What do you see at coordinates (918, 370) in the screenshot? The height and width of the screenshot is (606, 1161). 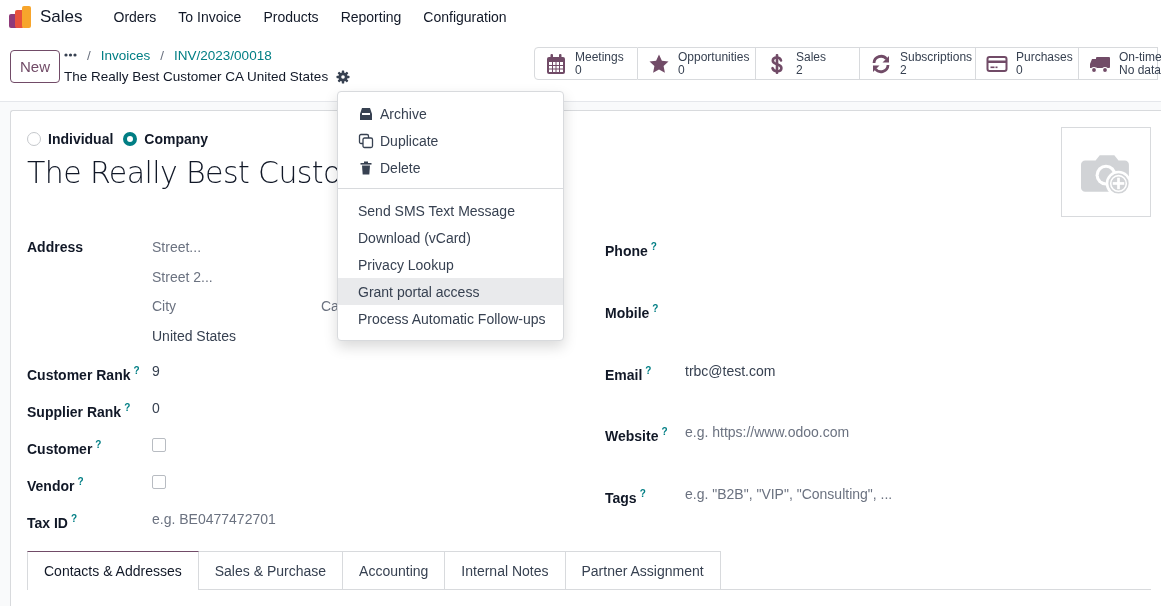 I see `input-field: trbc@test.com` at bounding box center [918, 370].